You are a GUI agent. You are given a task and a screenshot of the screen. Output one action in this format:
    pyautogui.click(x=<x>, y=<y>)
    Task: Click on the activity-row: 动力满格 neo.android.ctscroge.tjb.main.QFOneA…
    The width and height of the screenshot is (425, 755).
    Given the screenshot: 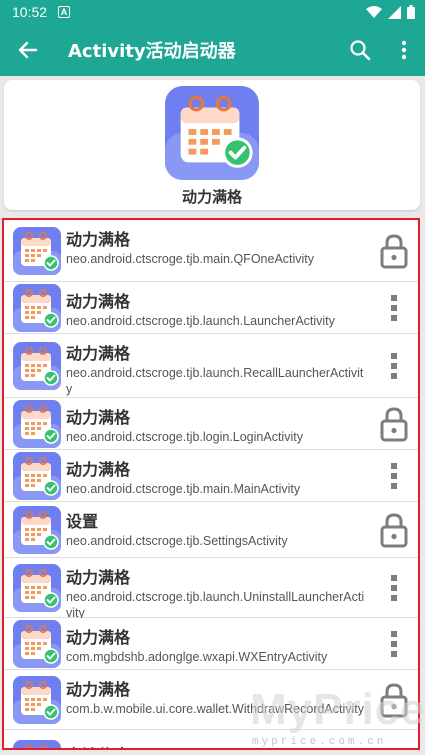 What is the action you would take?
    pyautogui.click(x=211, y=251)
    